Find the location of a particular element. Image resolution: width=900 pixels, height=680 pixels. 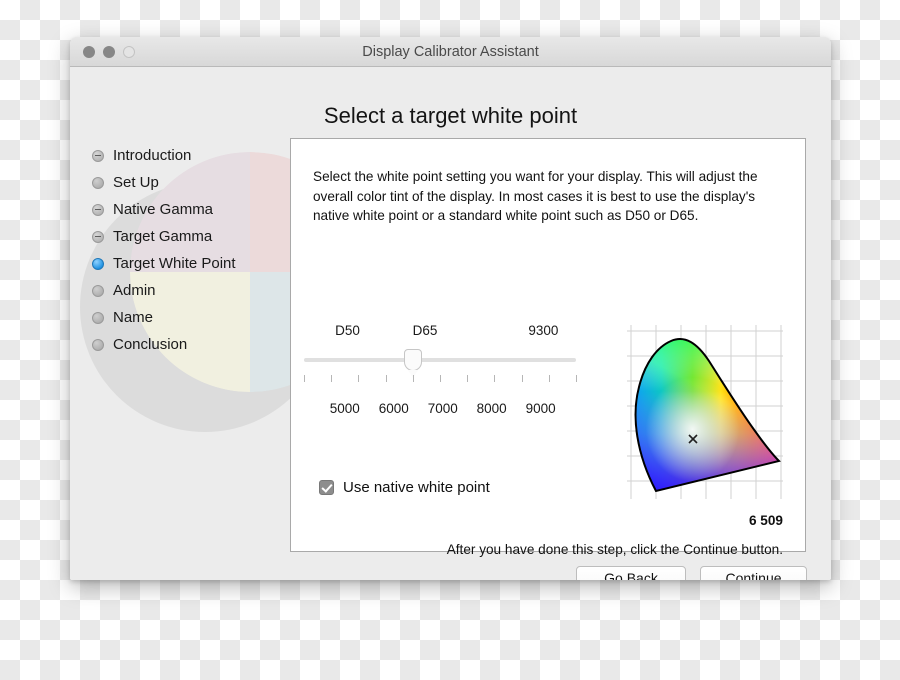

slider-track is located at coordinates (440, 360).